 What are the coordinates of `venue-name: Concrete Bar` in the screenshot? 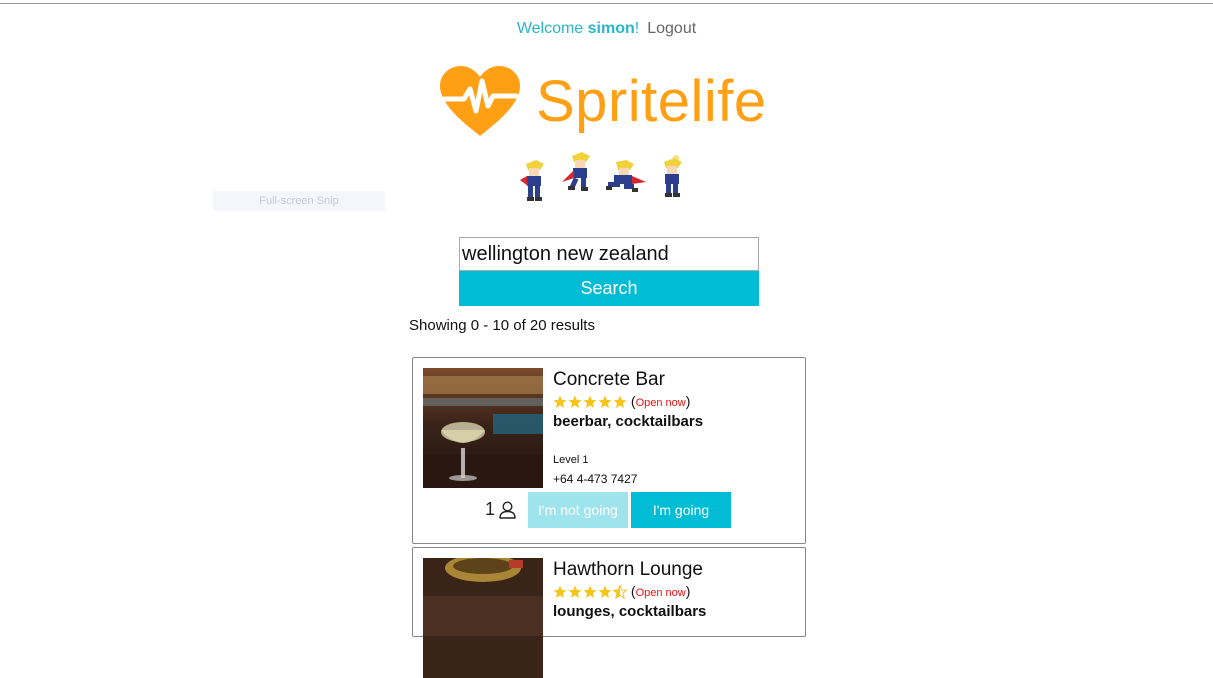 It's located at (609, 380).